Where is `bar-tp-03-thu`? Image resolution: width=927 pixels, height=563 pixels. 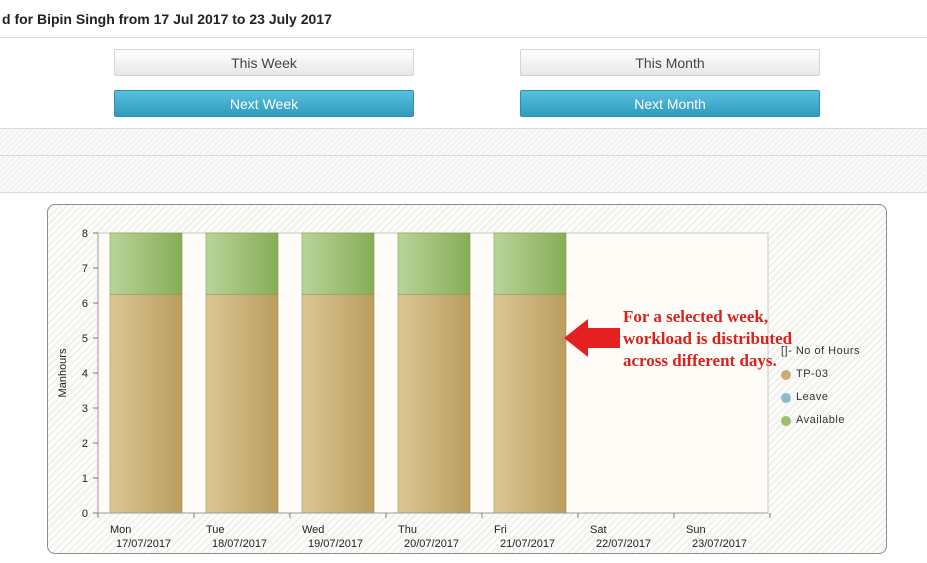
bar-tp-03-thu is located at coordinates (434, 403).